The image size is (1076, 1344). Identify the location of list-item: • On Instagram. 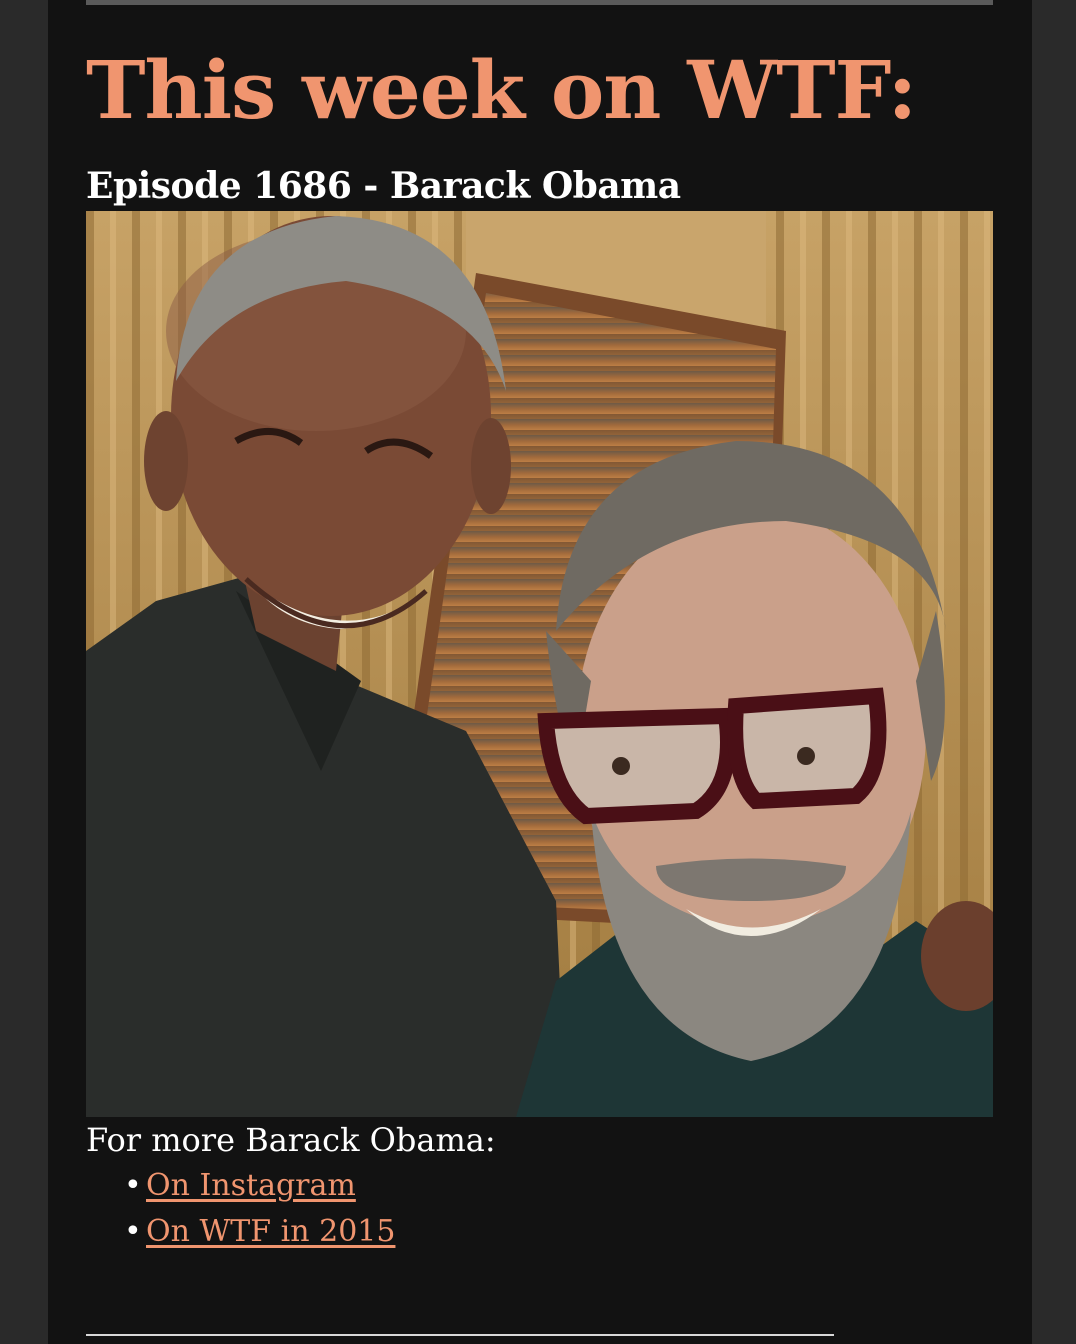
(259, 1189).